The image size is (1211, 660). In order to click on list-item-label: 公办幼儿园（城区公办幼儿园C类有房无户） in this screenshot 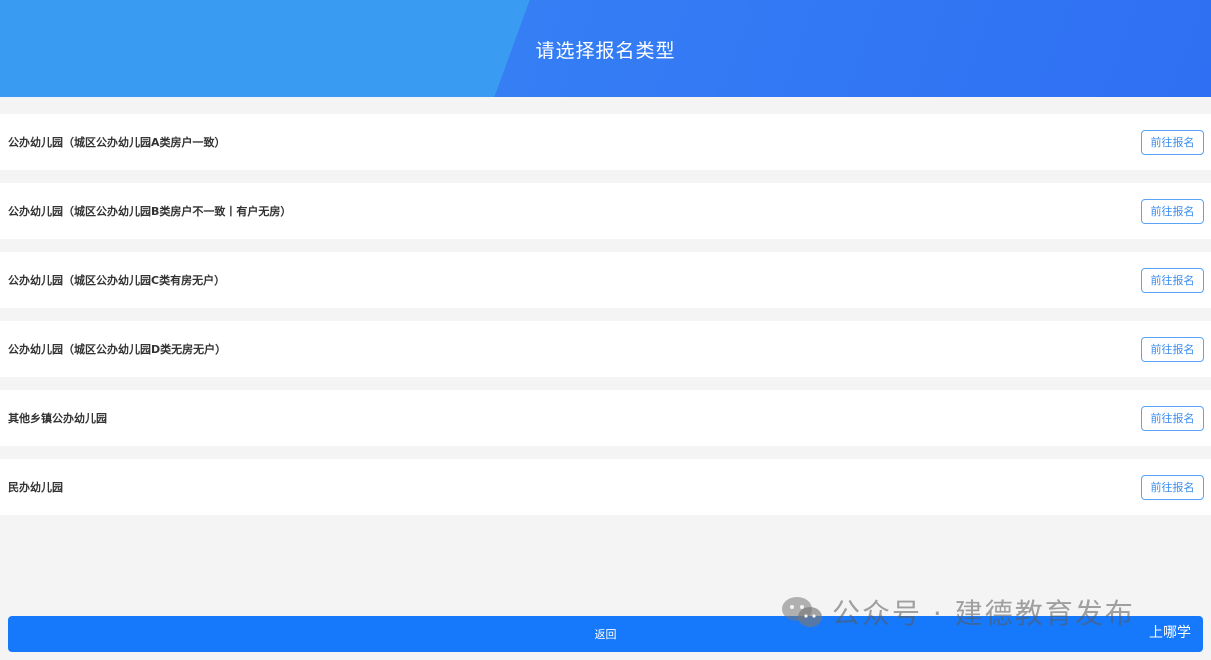, I will do `click(117, 280)`.